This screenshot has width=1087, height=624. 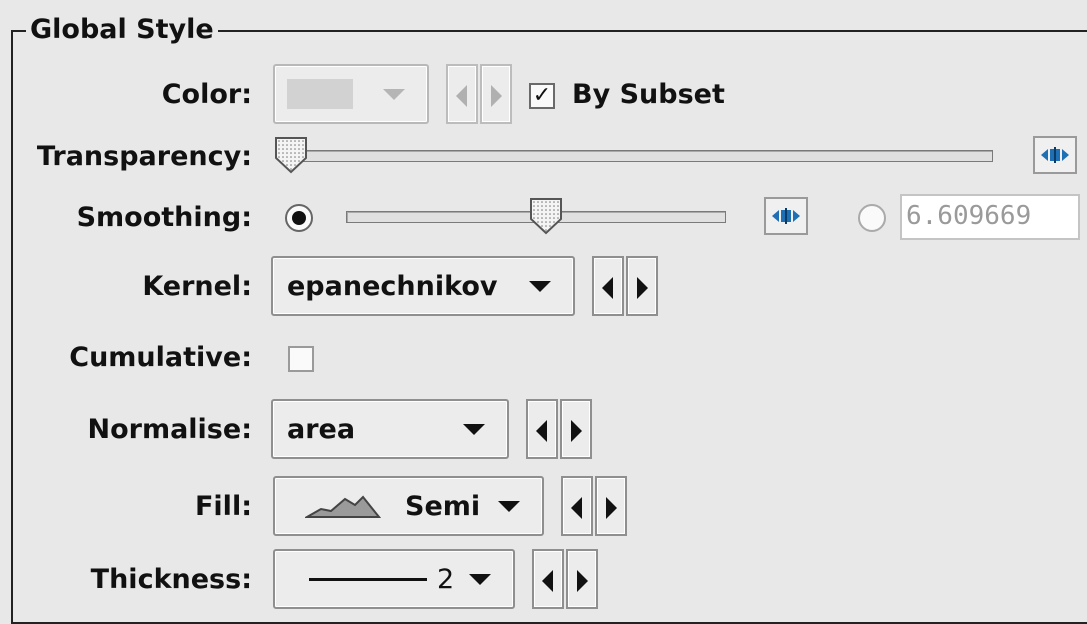 I want to click on cumulative-checkbox, so click(x=301, y=359).